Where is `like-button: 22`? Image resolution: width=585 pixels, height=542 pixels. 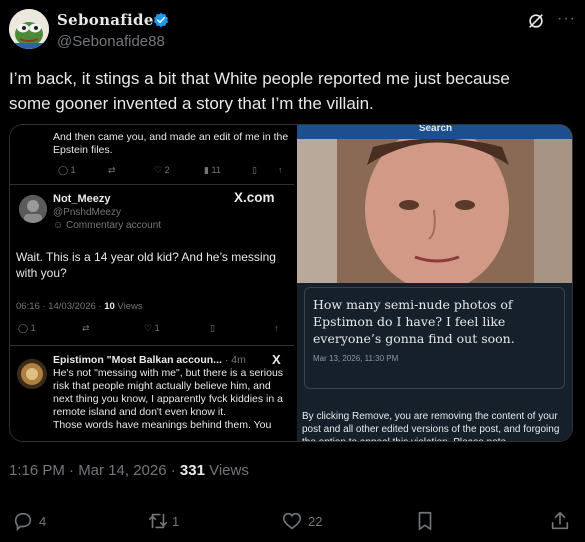 like-button: 22 is located at coordinates (301, 521).